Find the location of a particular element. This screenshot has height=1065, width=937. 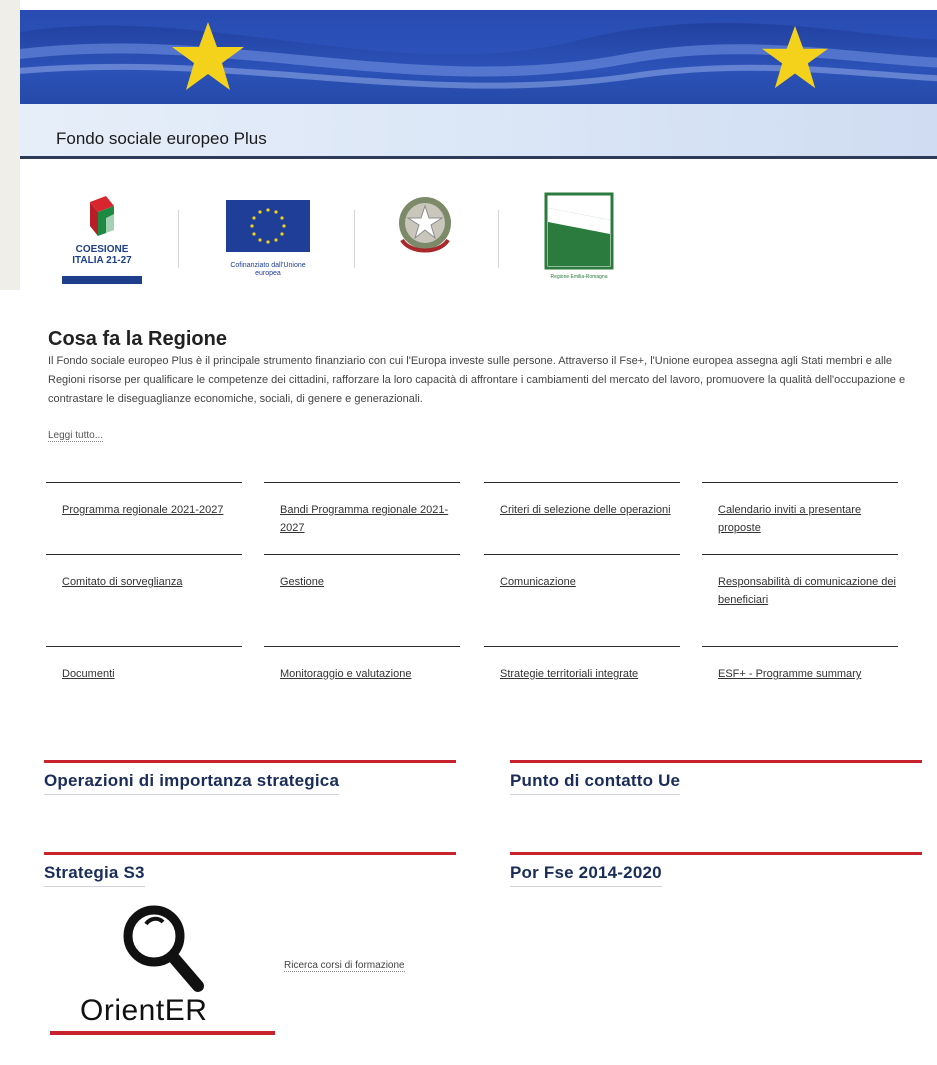

feature-block: Operazioni di importanza strategica is located at coordinates (250, 777).